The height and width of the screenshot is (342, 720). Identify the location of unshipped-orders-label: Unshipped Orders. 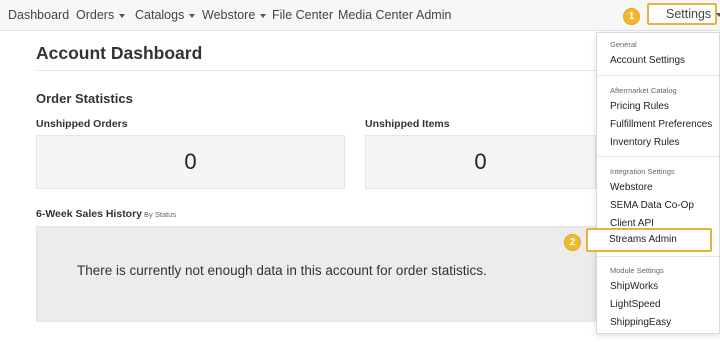
(82, 124).